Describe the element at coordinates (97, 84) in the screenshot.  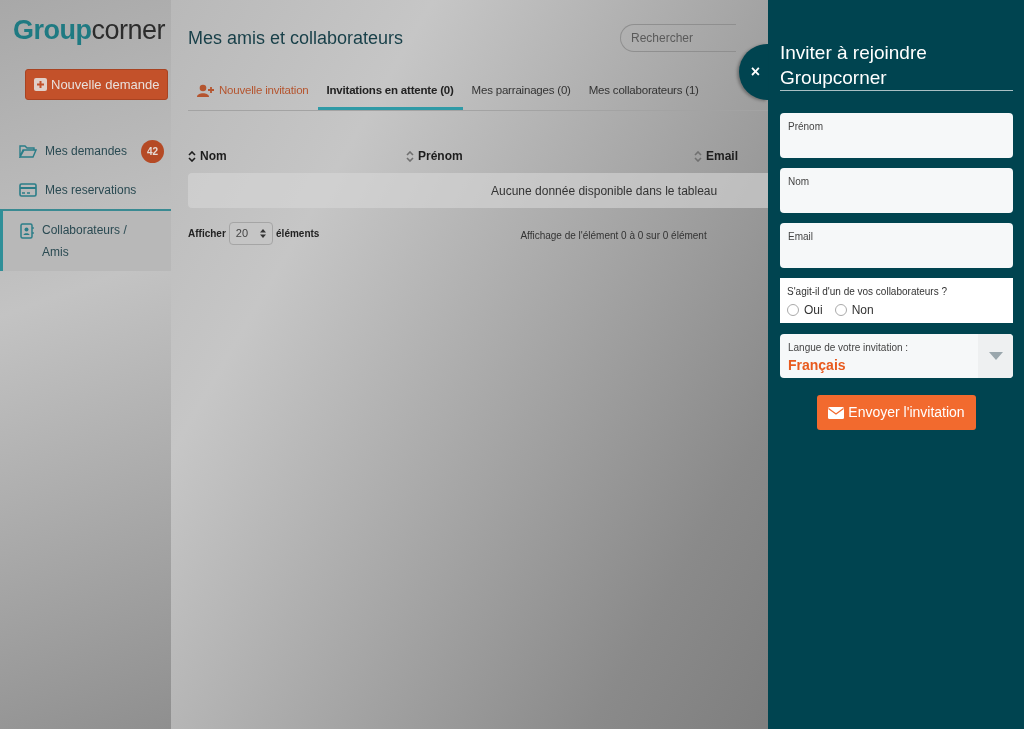
I see `new-request-button: Nouvelle demande` at that location.